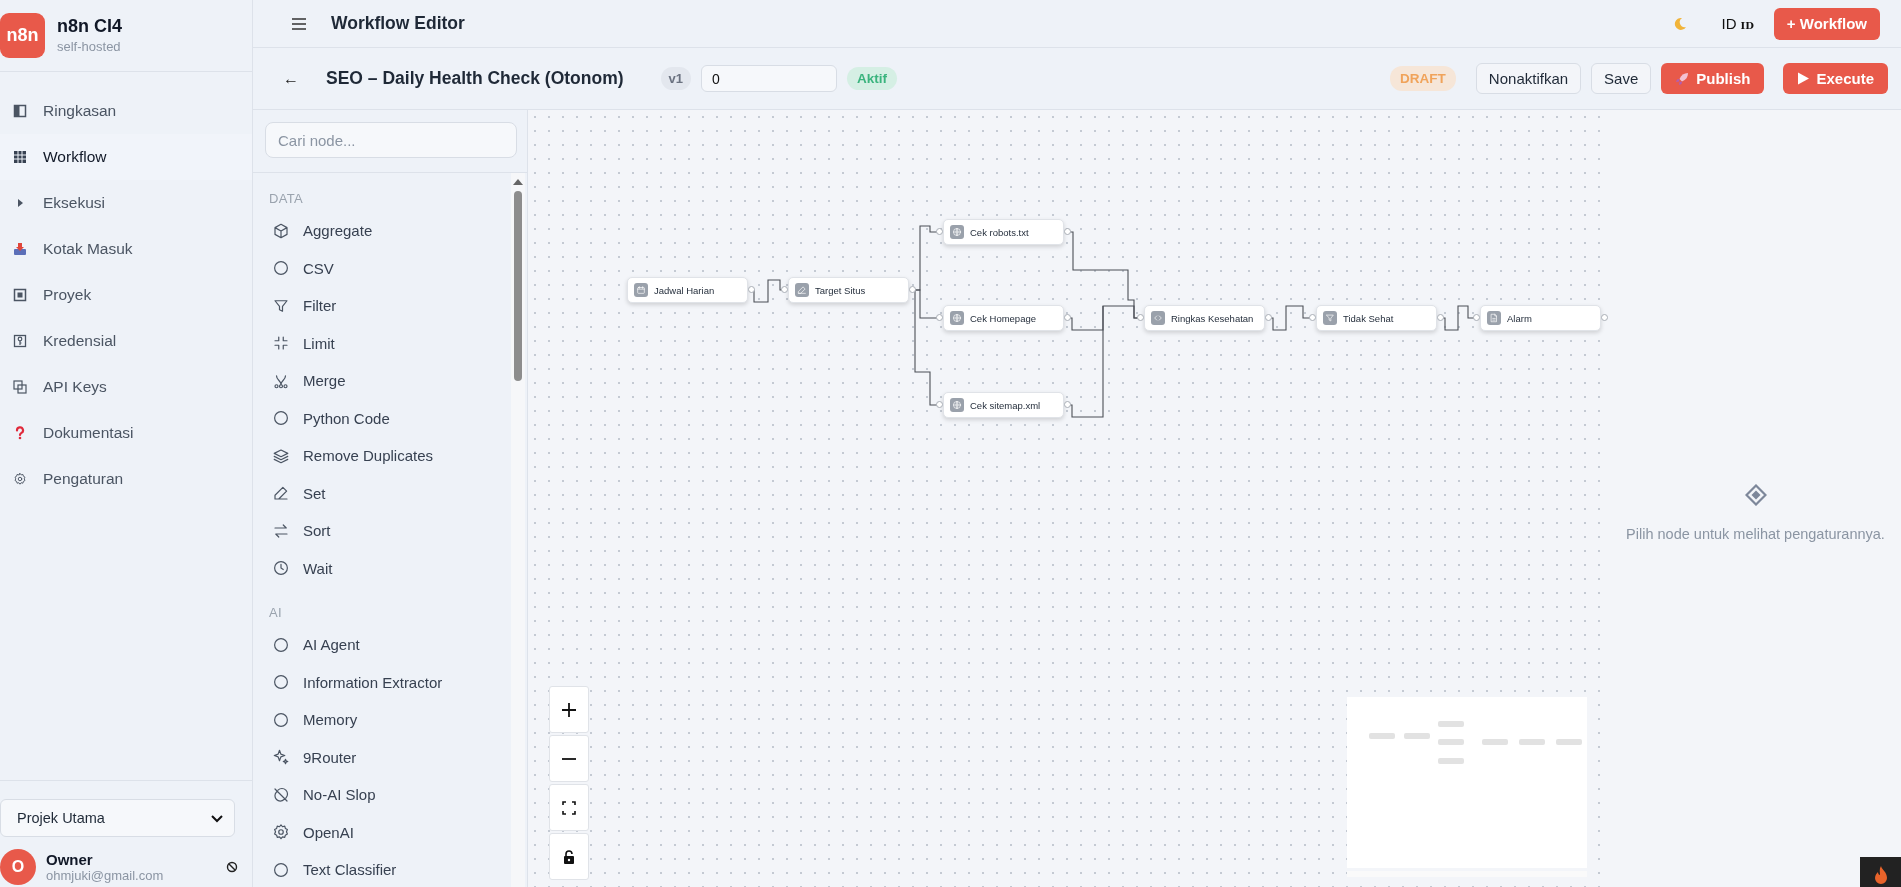  What do you see at coordinates (390, 757) in the screenshot?
I see `node-type-item: 9Router` at bounding box center [390, 757].